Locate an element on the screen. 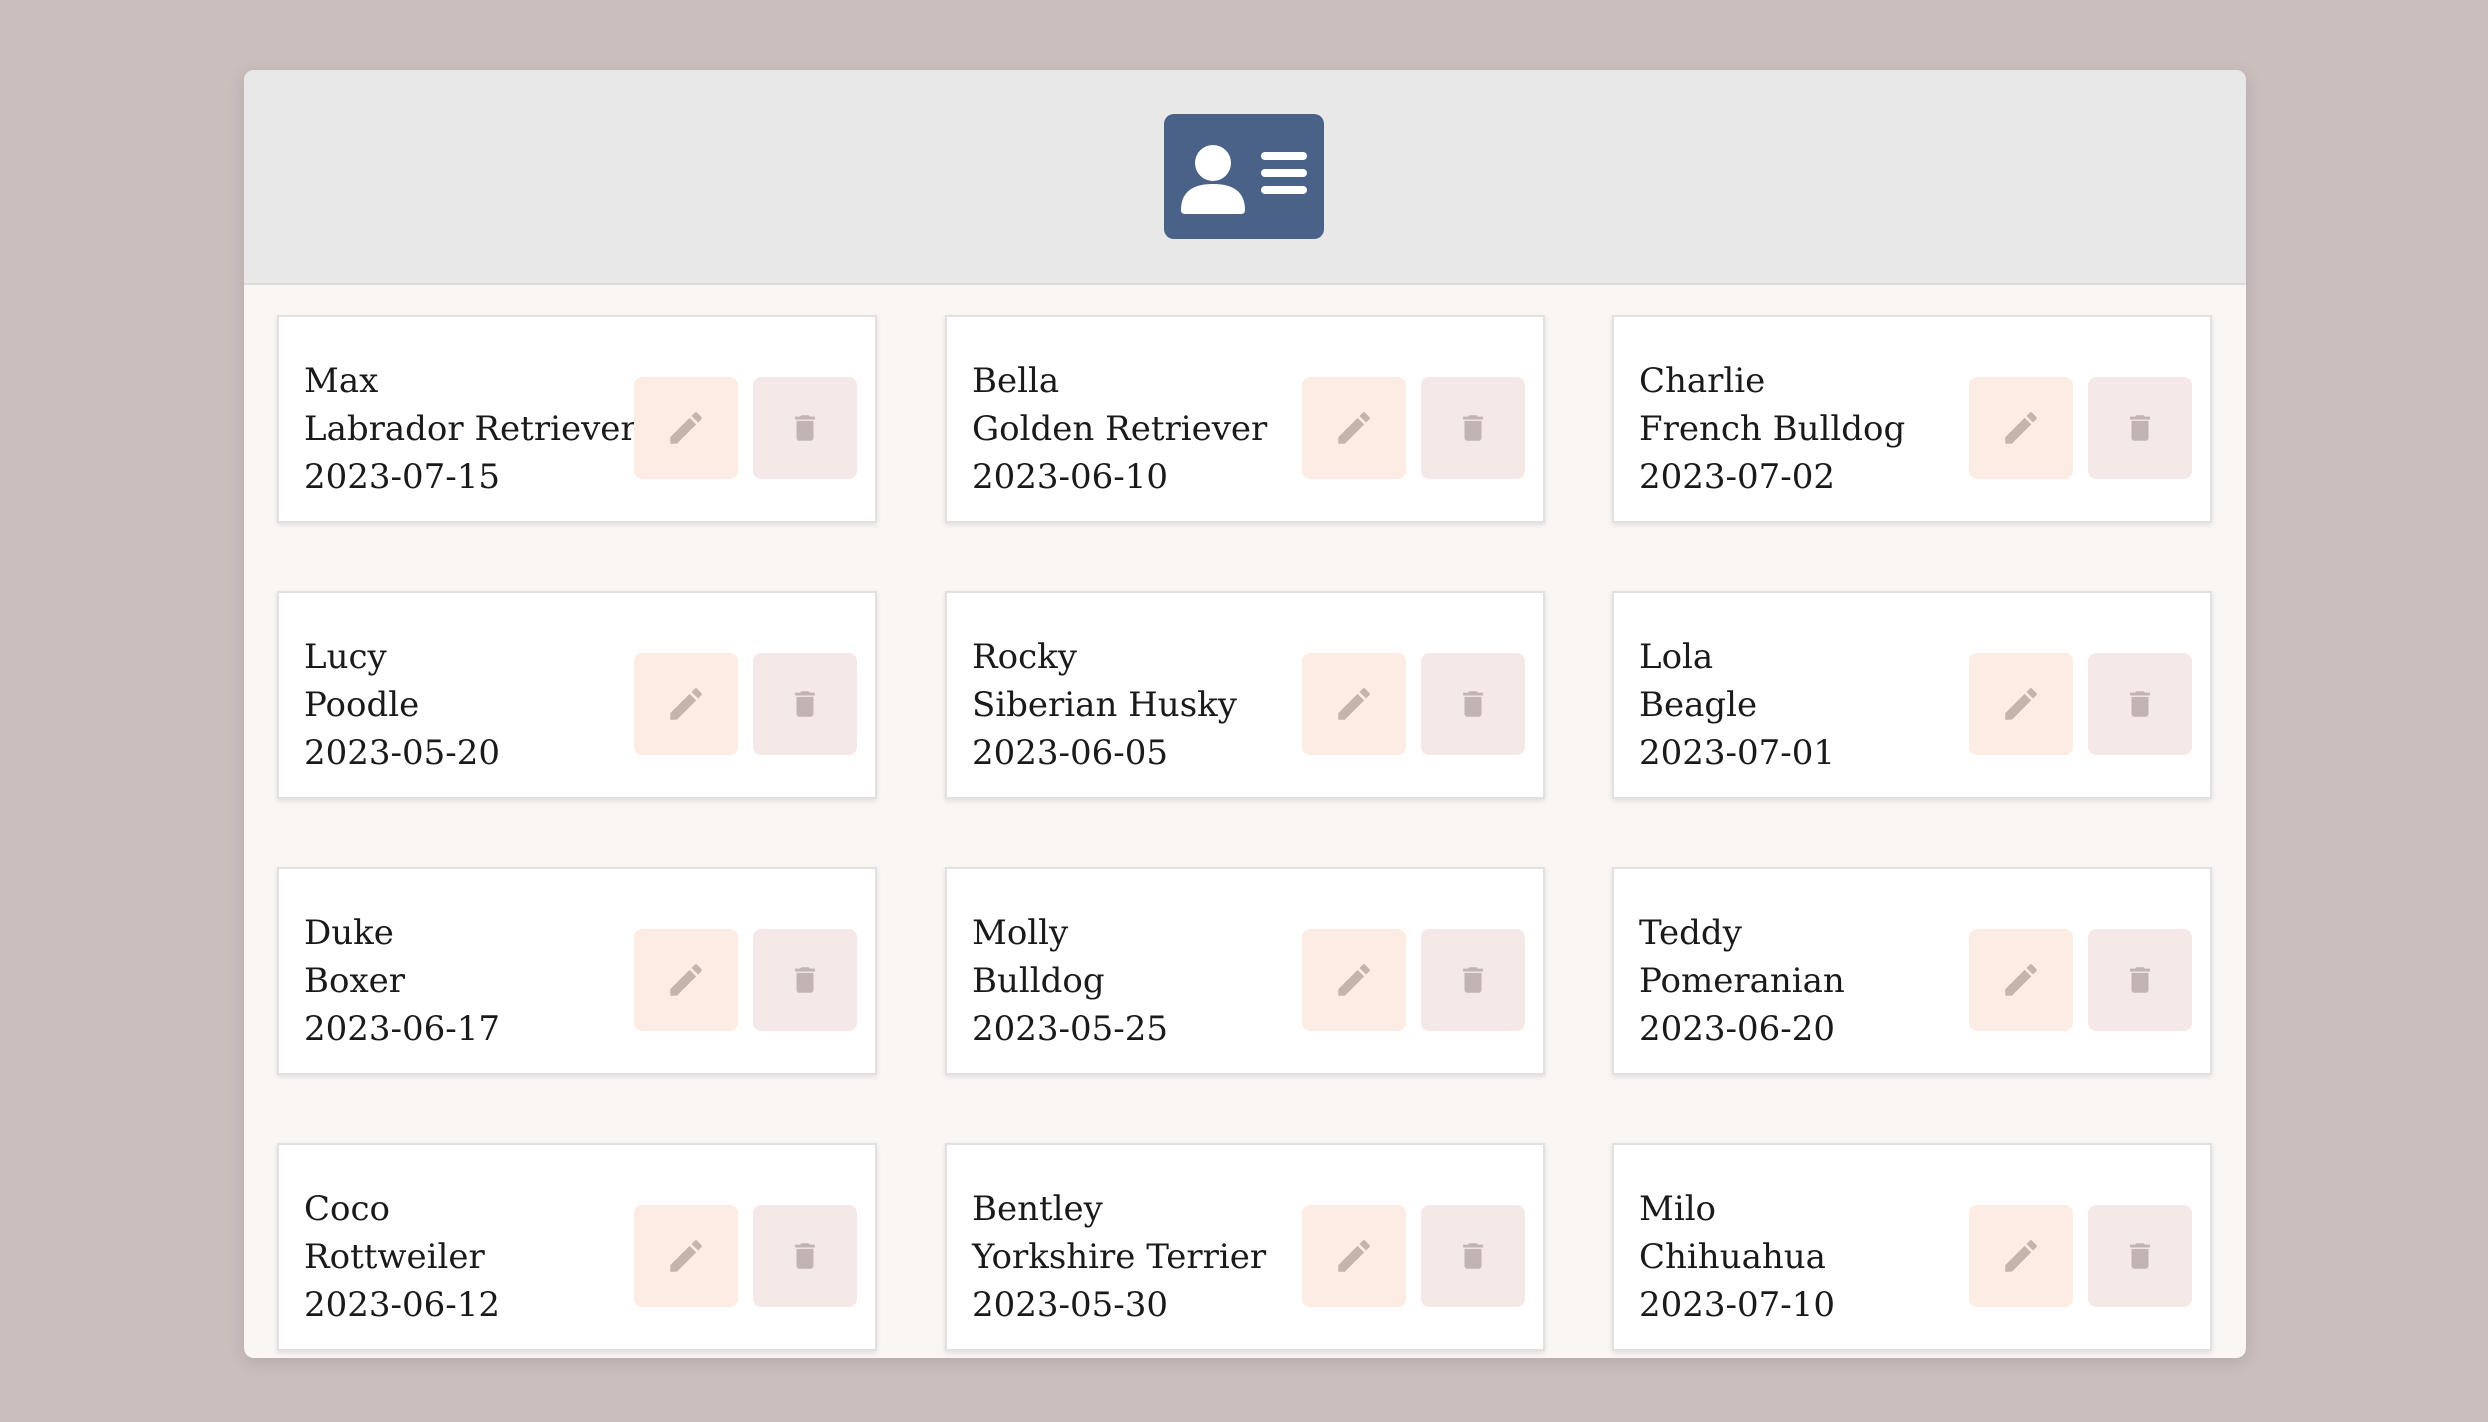 The image size is (2488, 1422). dog-name: Teddy is located at coordinates (1690, 933).